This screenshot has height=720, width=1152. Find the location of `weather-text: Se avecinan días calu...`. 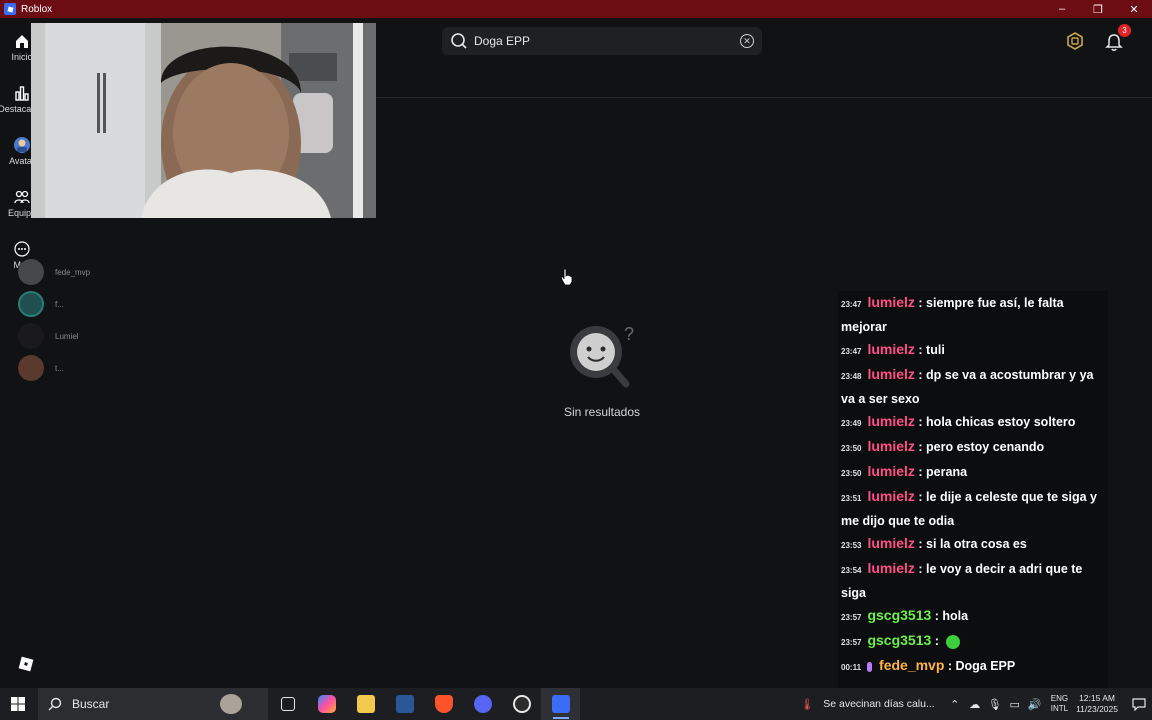

weather-text: Se avecinan días calu... is located at coordinates (879, 704).